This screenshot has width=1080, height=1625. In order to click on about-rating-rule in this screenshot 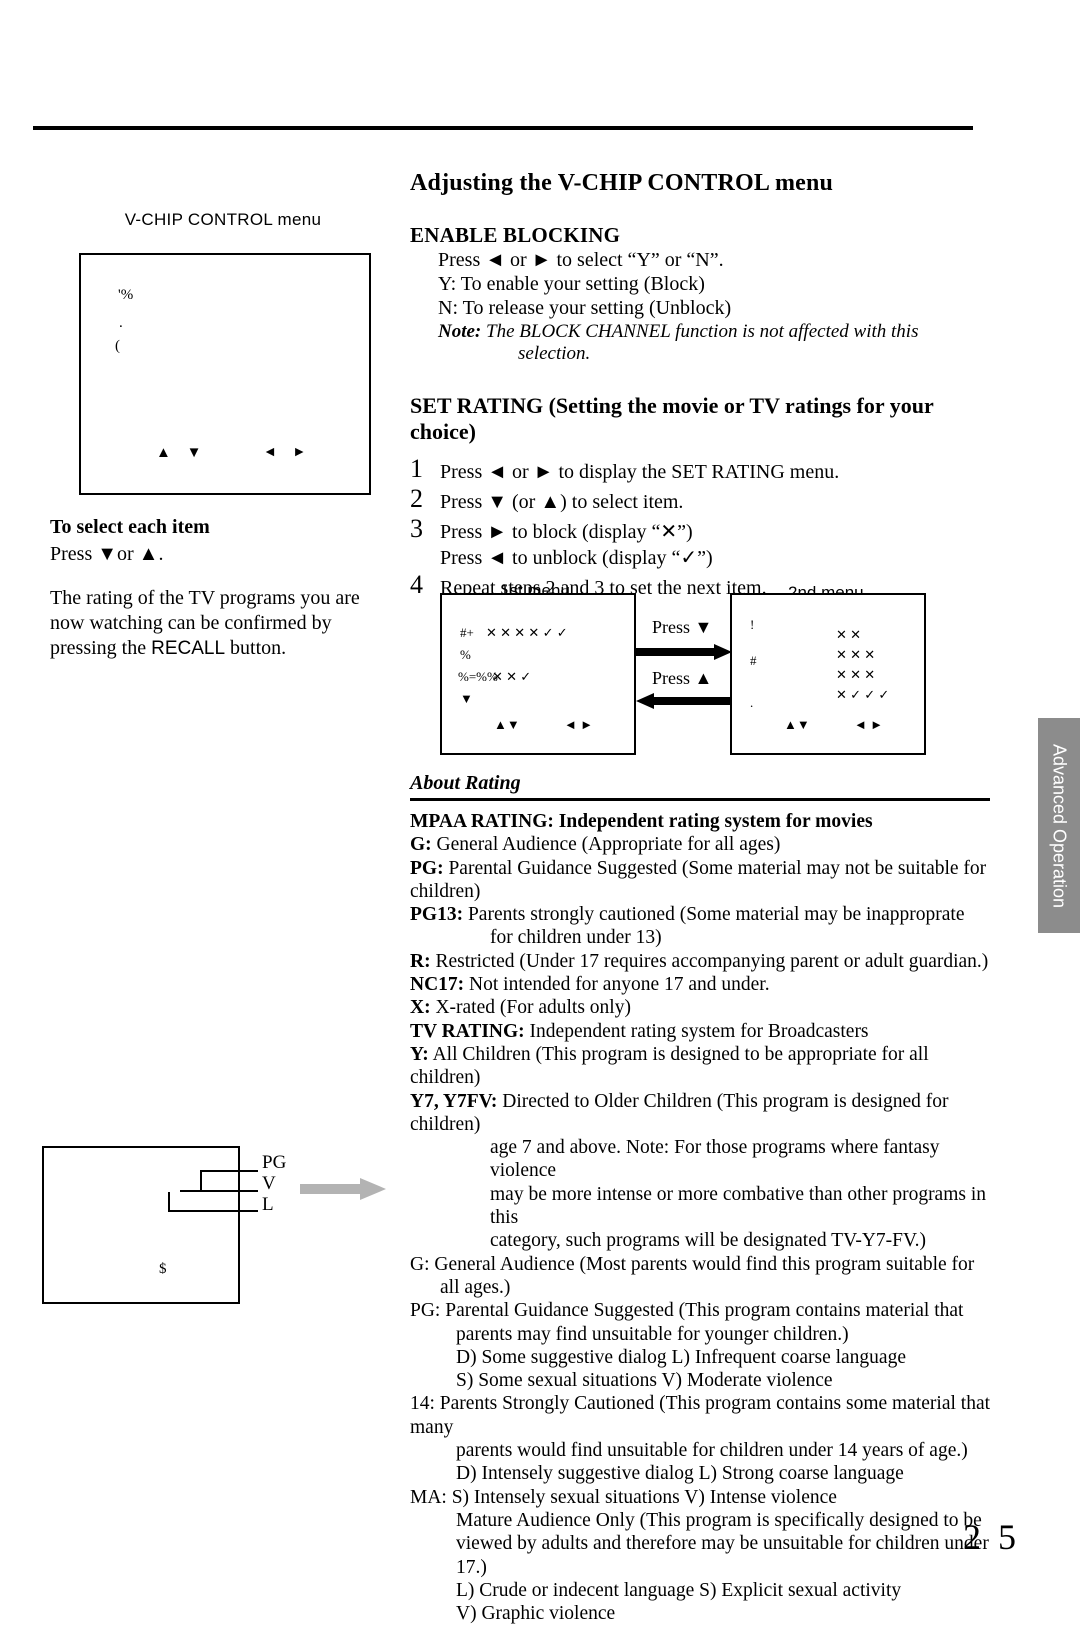, I will do `click(700, 799)`.